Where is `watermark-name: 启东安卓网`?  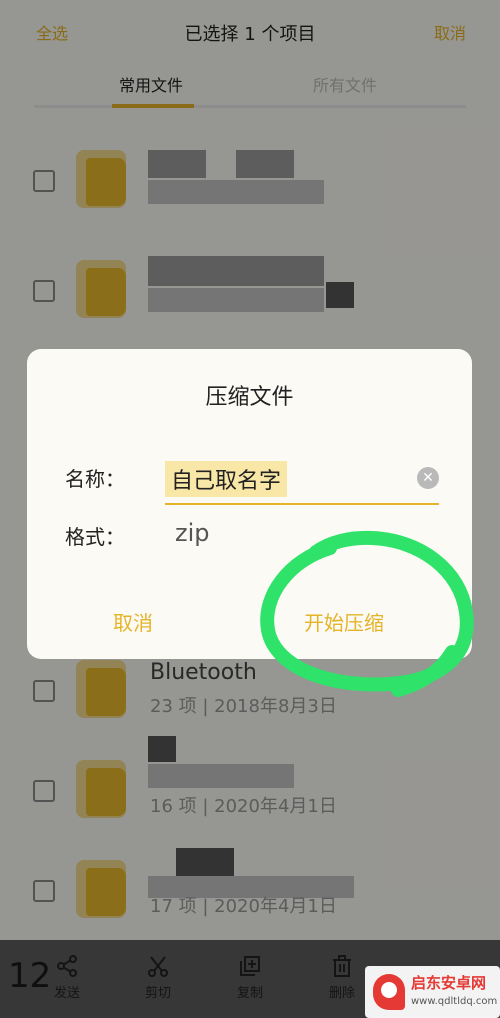 watermark-name: 启东安卓网 is located at coordinates (449, 983).